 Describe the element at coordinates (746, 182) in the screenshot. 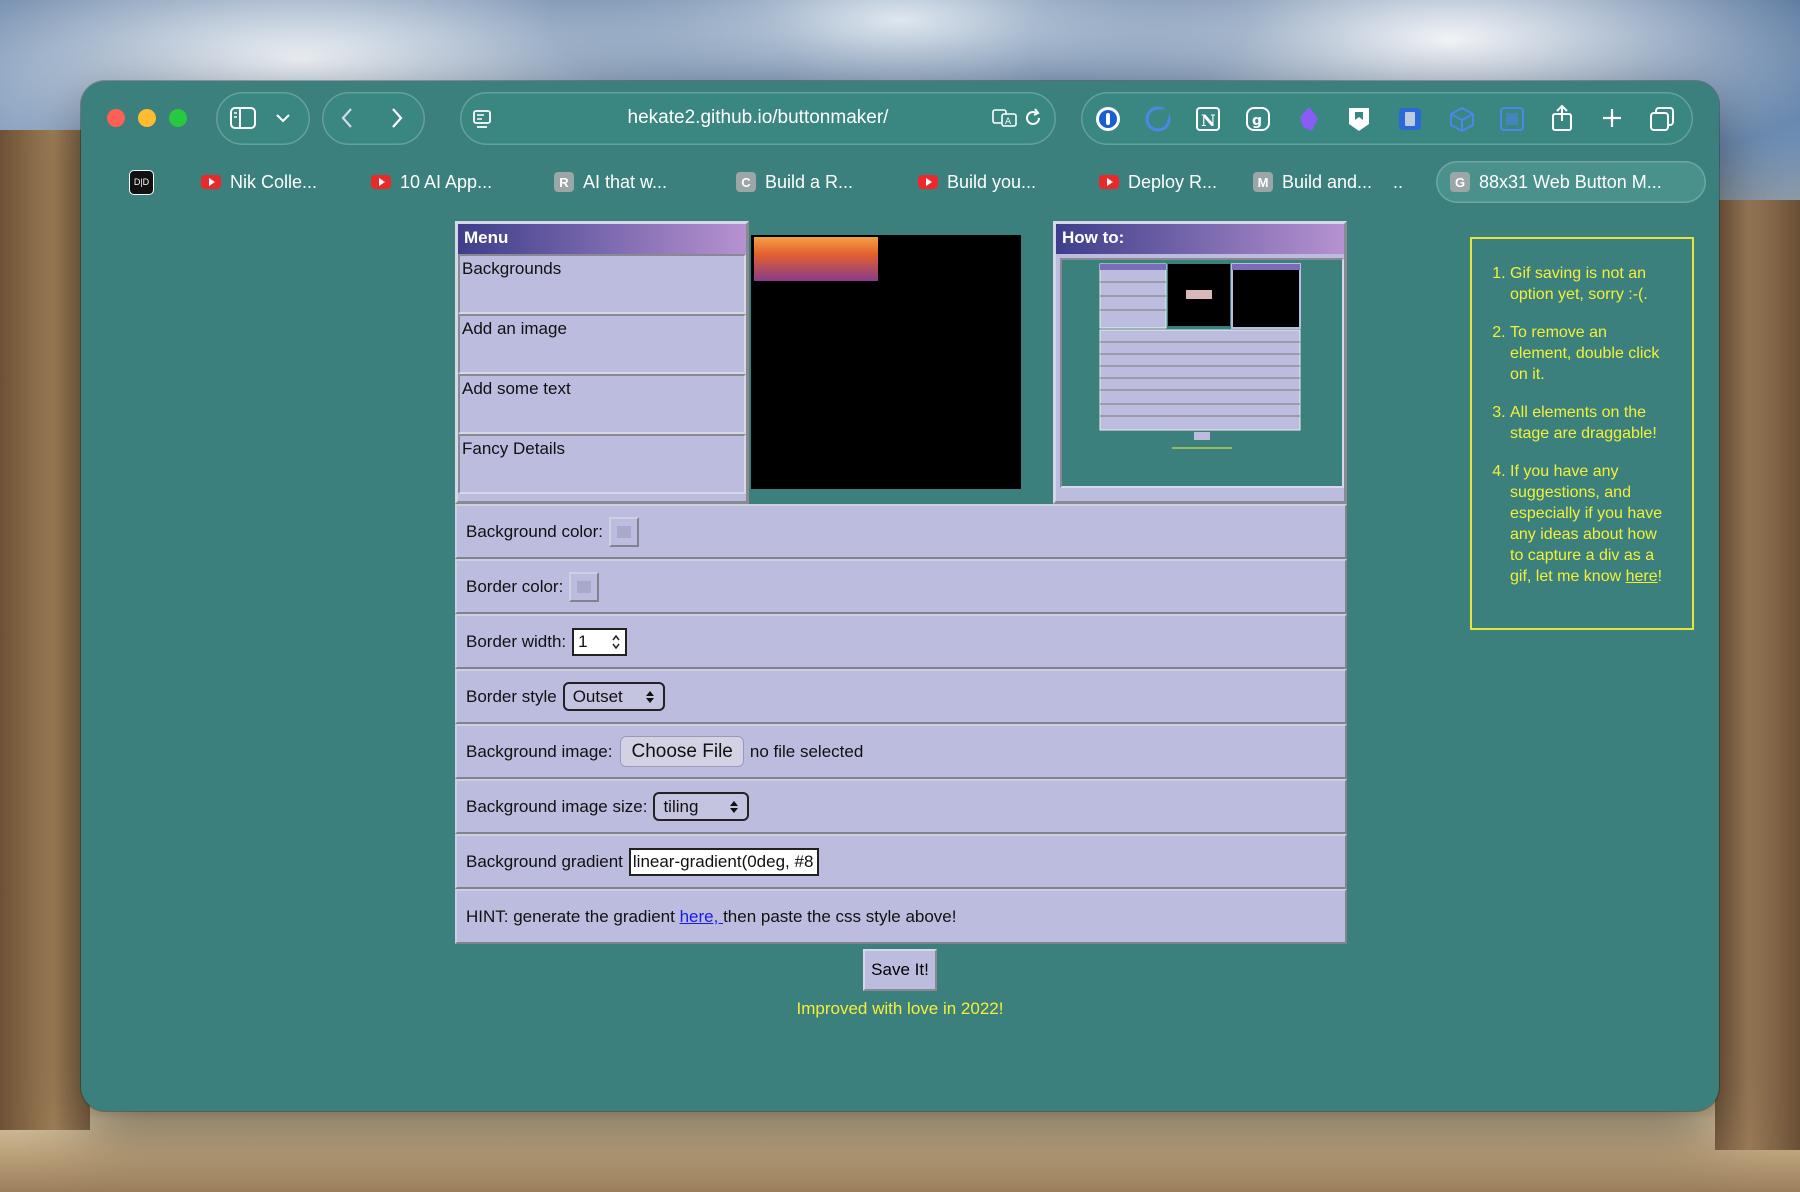

I see `site-letter-icon: C` at that location.